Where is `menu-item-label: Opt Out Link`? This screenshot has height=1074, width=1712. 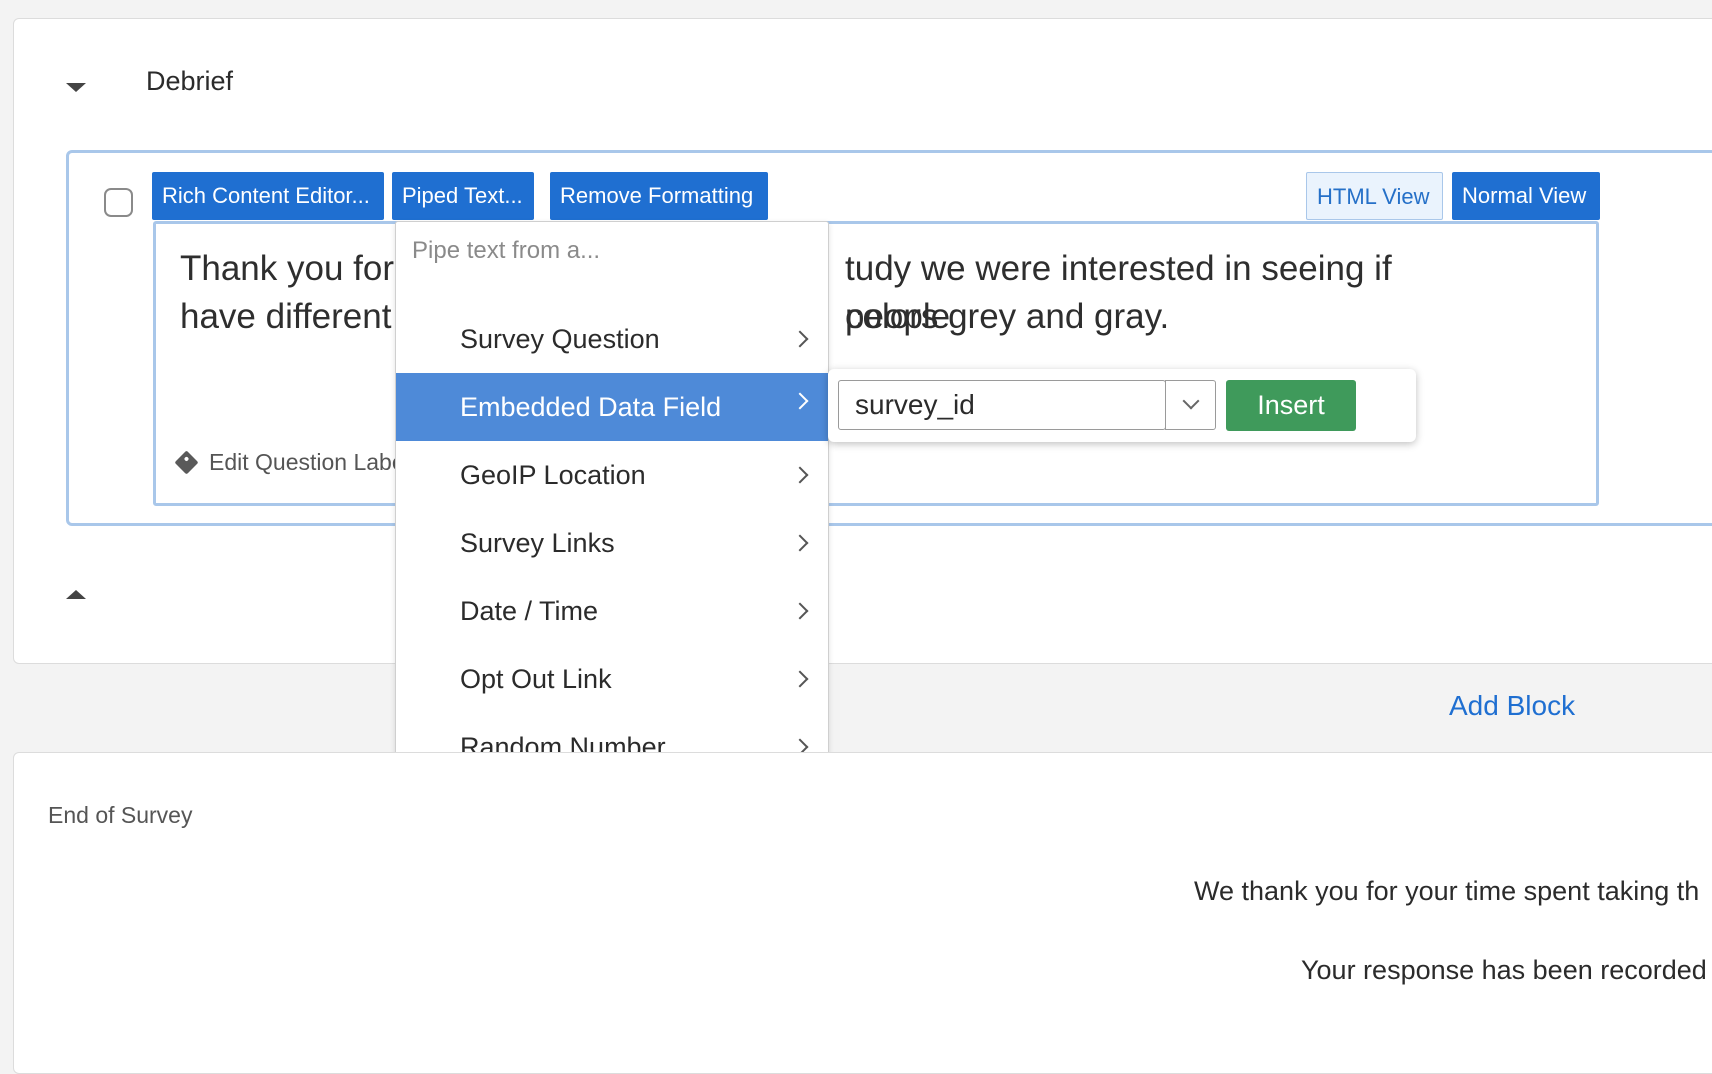
menu-item-label: Opt Out Link is located at coordinates (536, 679).